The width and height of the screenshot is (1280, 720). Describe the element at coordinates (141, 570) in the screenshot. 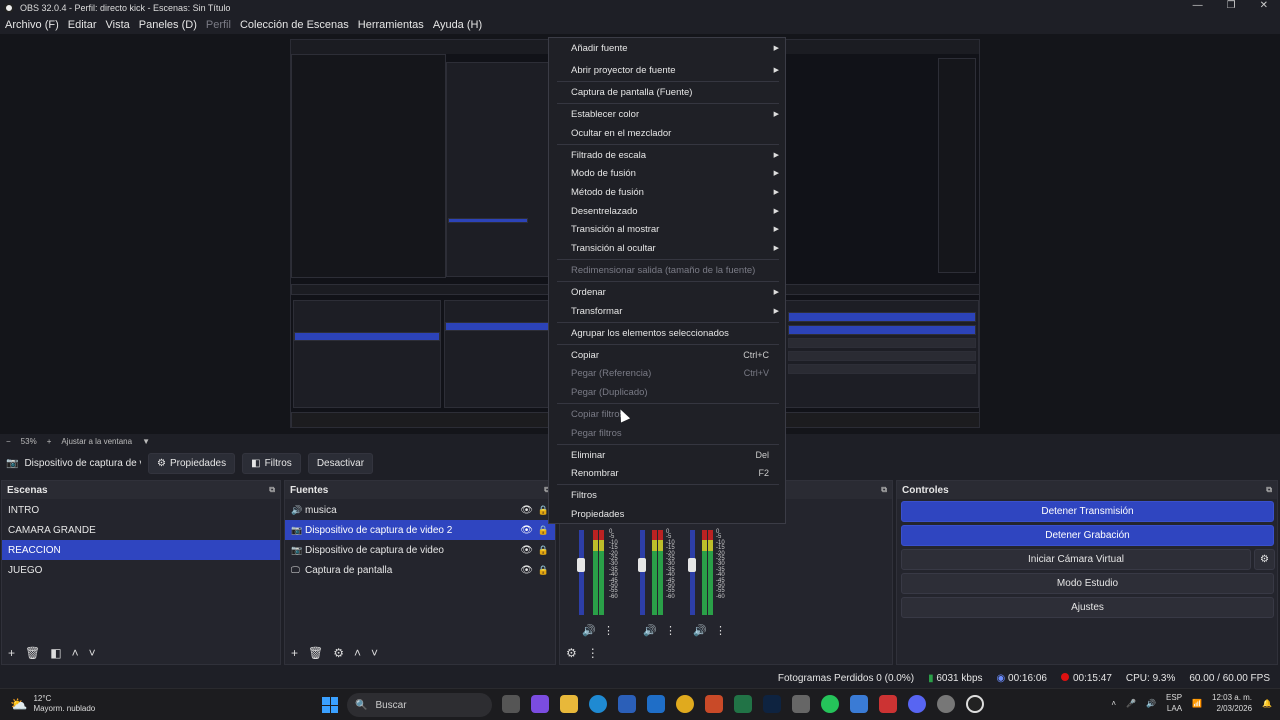

I see `scene-item-juego: JUEGO` at that location.